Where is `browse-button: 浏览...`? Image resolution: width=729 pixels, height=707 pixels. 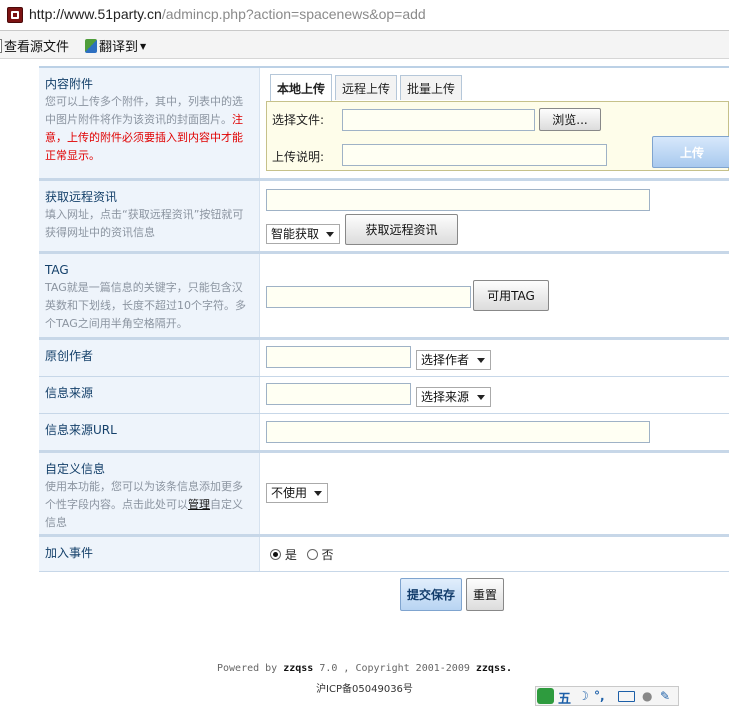 browse-button: 浏览... is located at coordinates (570, 119).